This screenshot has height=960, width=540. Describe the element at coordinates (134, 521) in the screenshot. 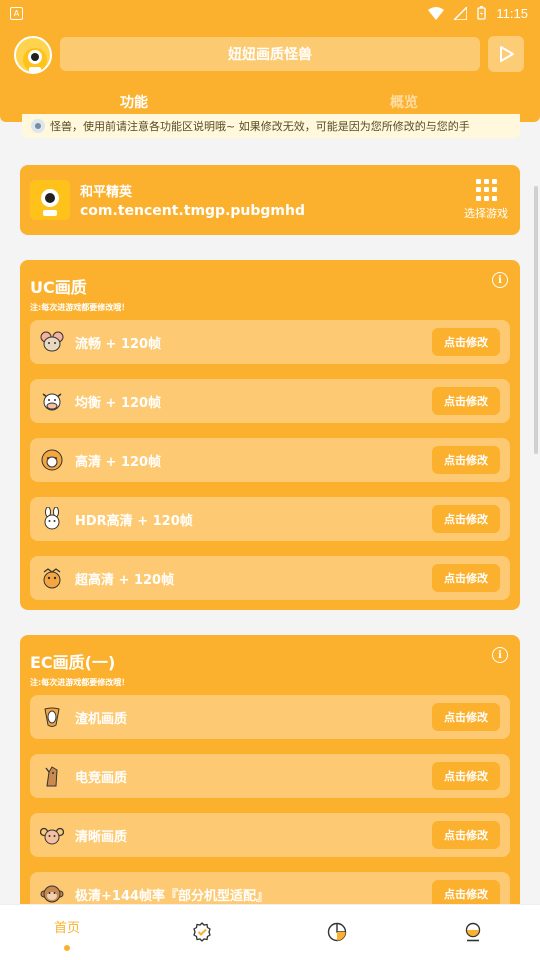

I see `row-label: HDR高清 + 120帧` at that location.